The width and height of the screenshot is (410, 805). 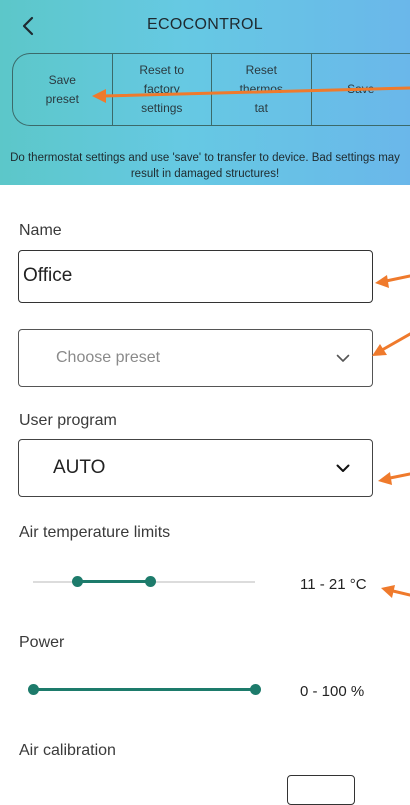 I want to click on name-field, so click(x=195, y=276).